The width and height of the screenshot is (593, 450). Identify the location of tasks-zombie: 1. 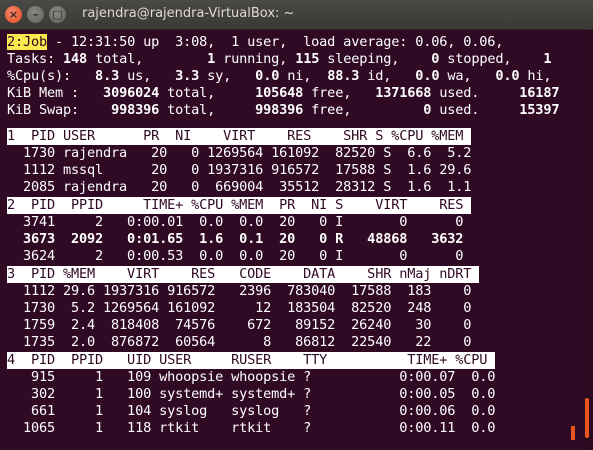
(531, 59).